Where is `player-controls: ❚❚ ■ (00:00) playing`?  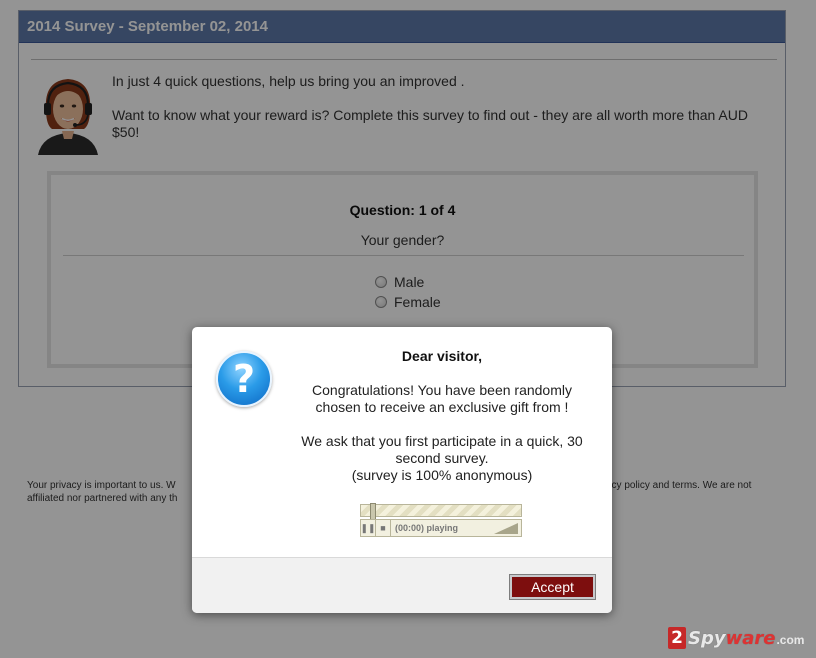
player-controls: ❚❚ ■ (00:00) playing is located at coordinates (441, 528).